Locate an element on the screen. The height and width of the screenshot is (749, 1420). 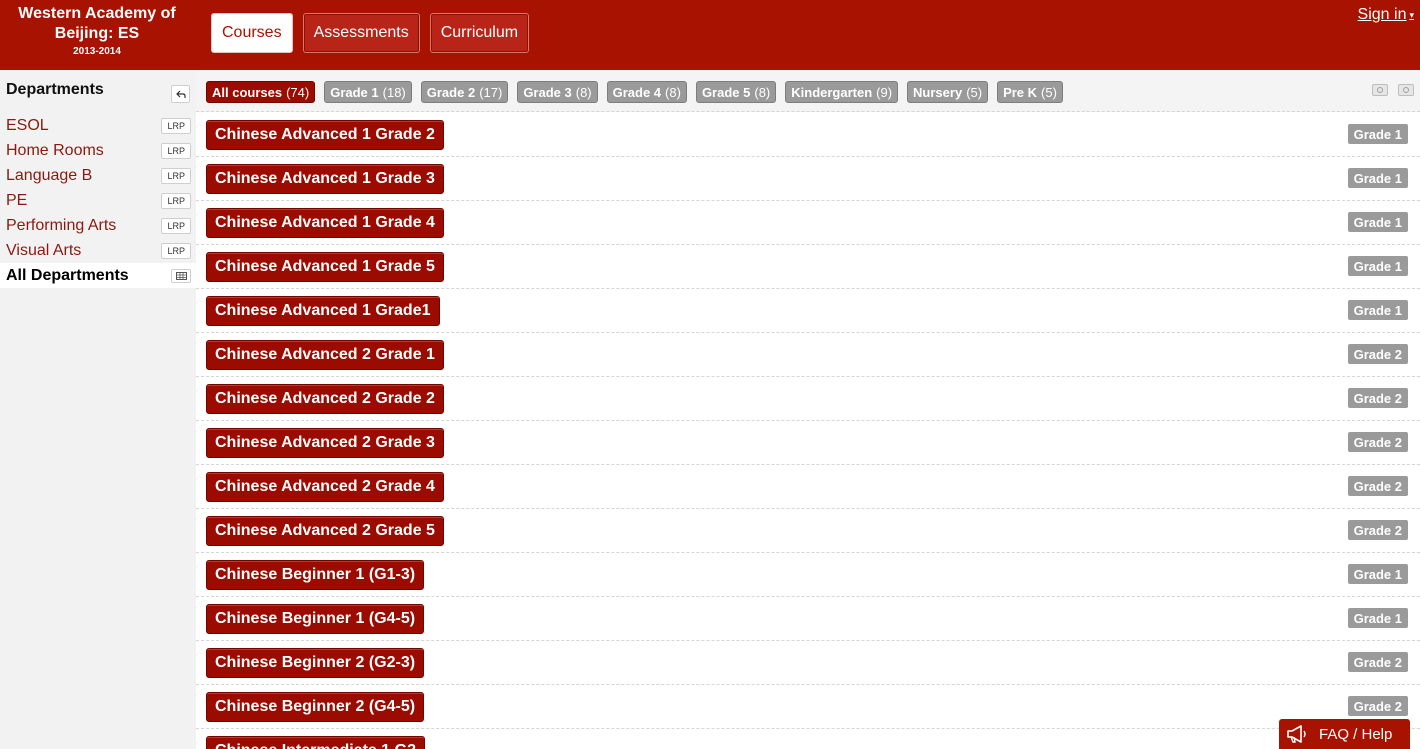
view-toggle is located at coordinates (1393, 90).